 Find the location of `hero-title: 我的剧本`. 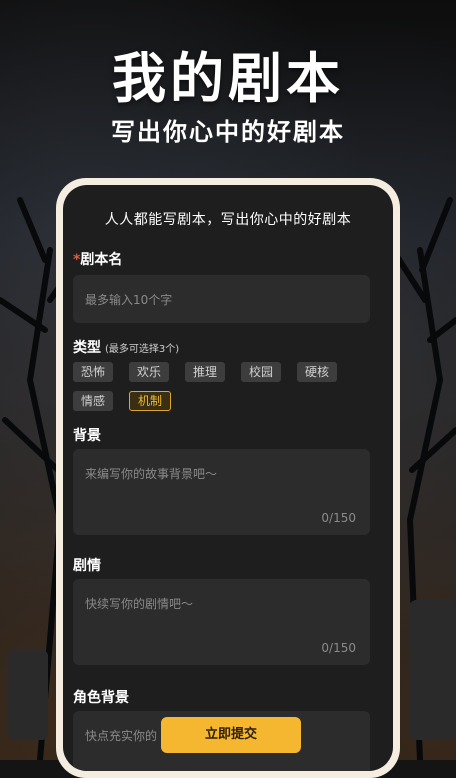

hero-title: 我的剧本 is located at coordinates (228, 78).